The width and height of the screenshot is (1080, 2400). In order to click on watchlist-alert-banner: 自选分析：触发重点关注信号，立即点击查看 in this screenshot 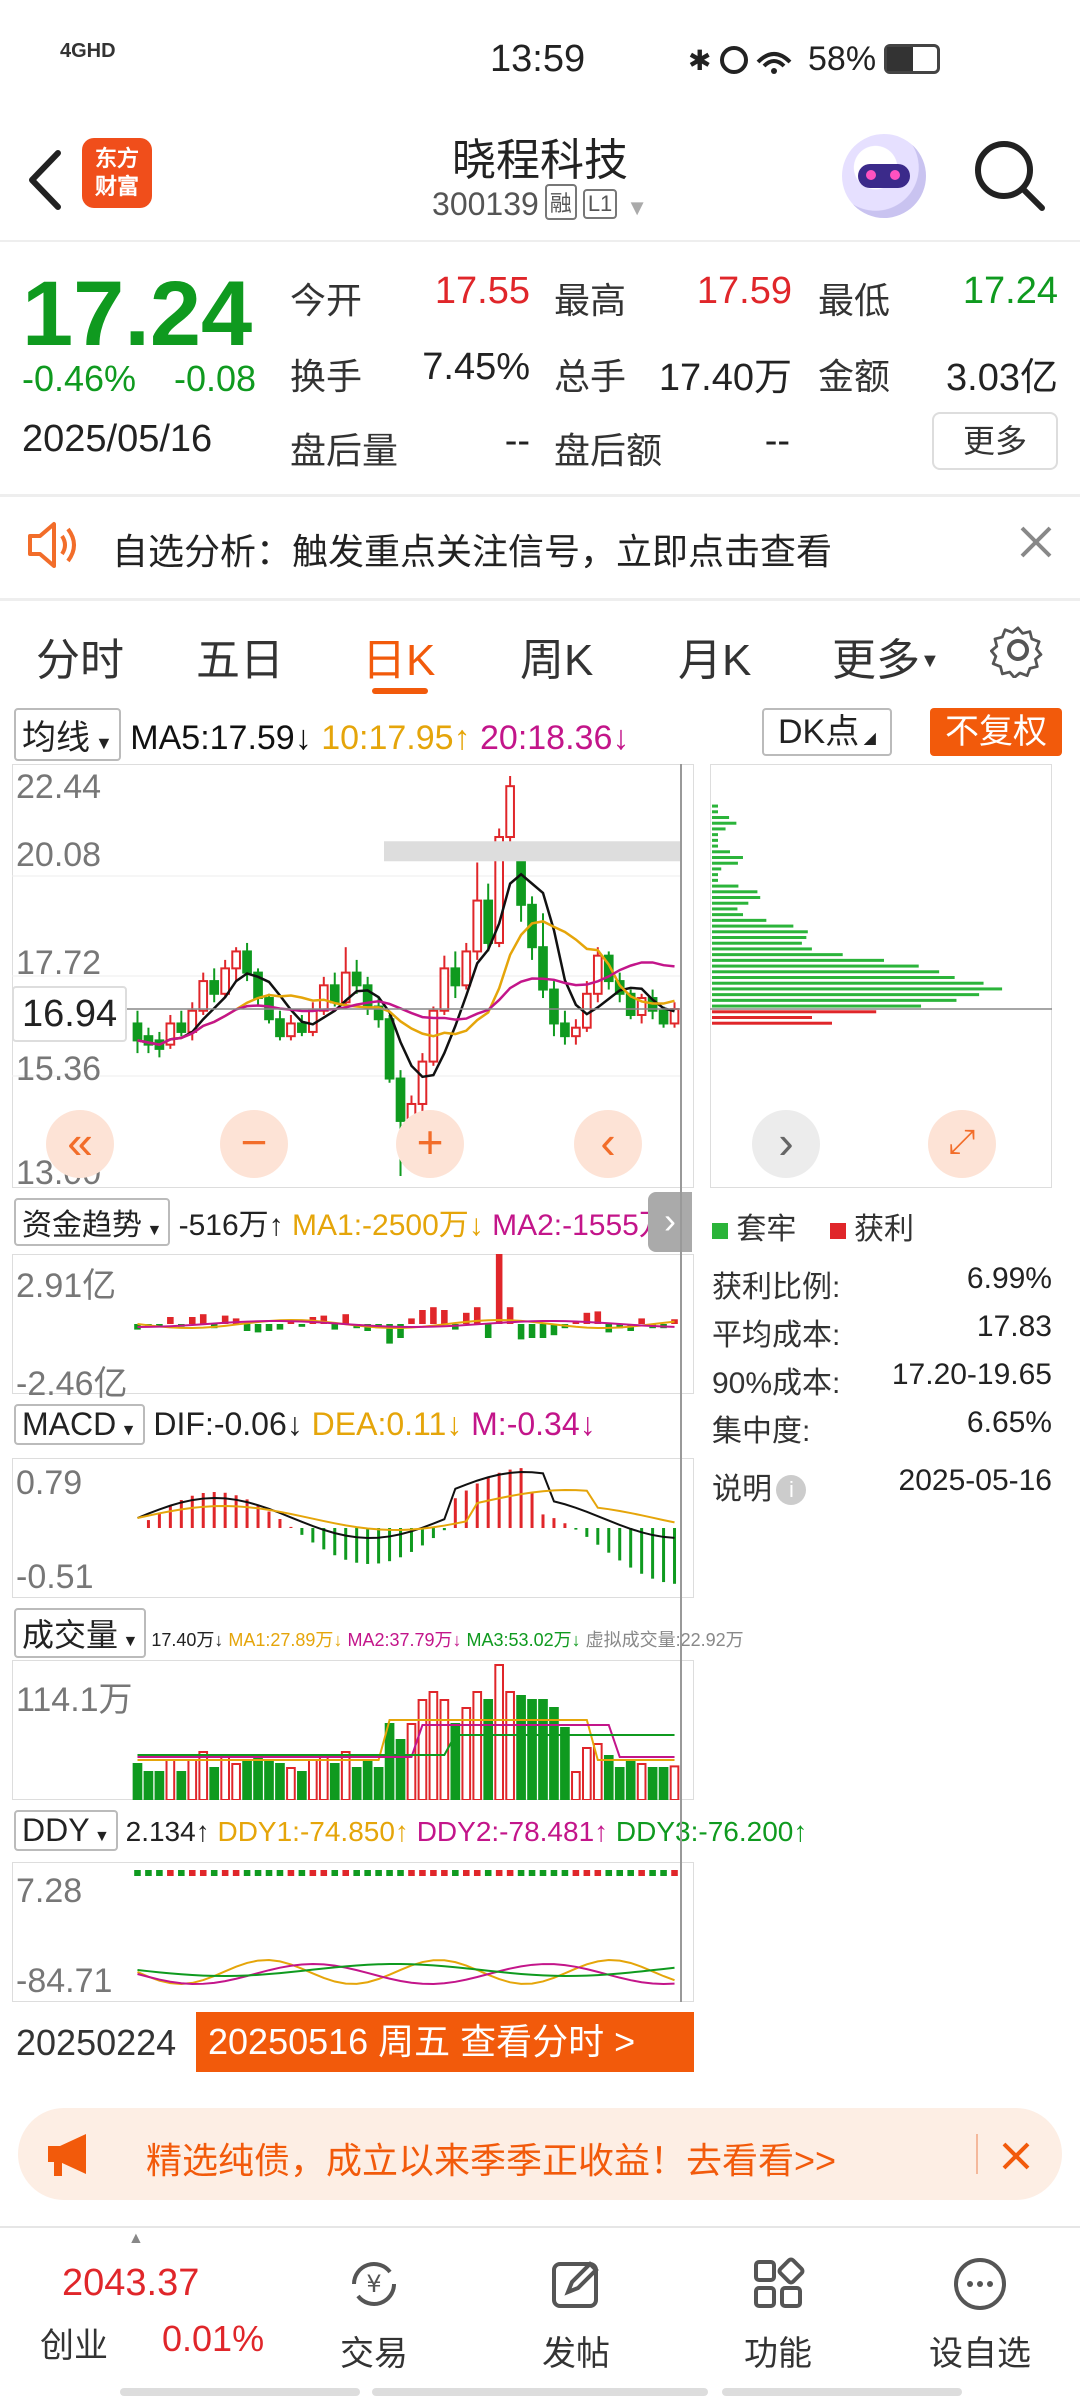, I will do `click(540, 548)`.